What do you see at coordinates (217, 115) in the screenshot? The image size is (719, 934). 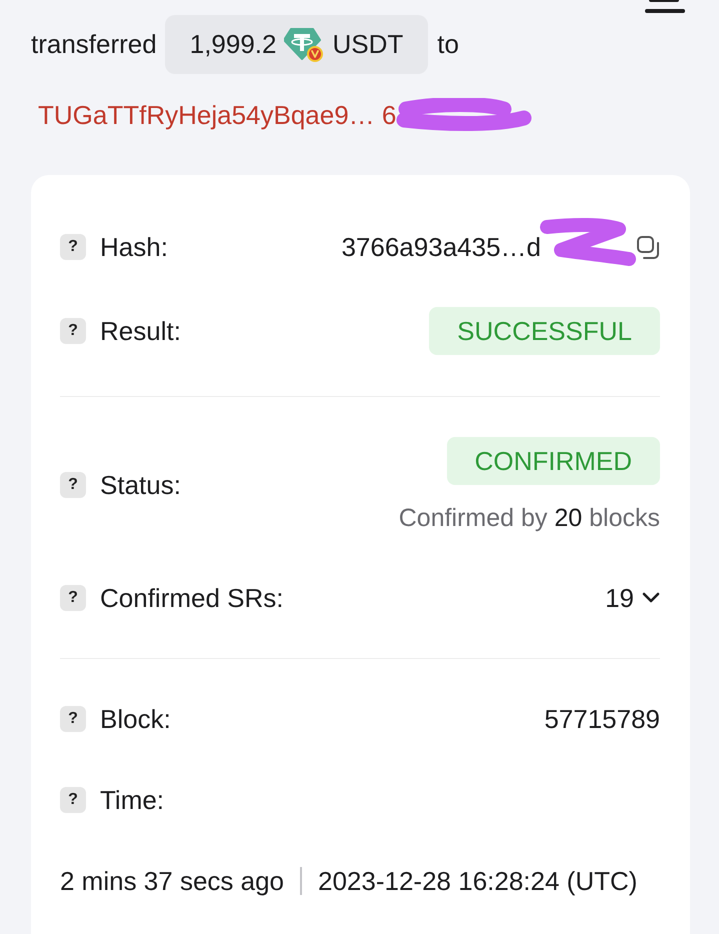 I see `recipient-address-link: TUGaTTfRyHeja54yBqae9… 6` at bounding box center [217, 115].